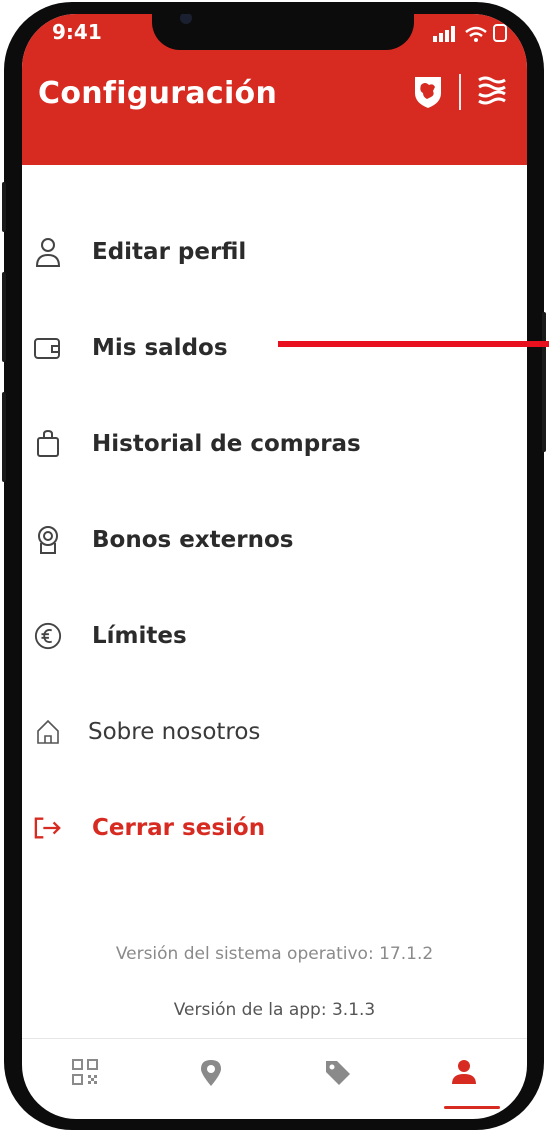 The height and width of the screenshot is (1134, 549). Describe the element at coordinates (77, 32) in the screenshot. I see `status-time: 9:41` at that location.